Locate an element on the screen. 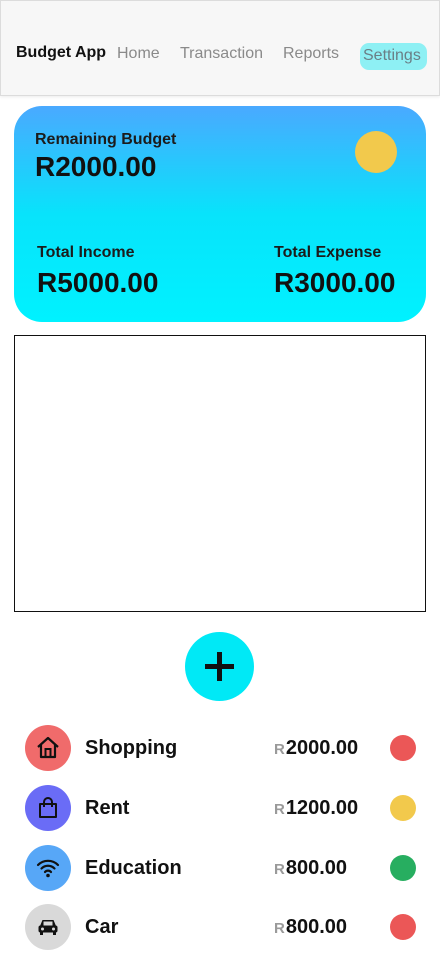  total-expense-value: R3000.00 is located at coordinates (335, 282).